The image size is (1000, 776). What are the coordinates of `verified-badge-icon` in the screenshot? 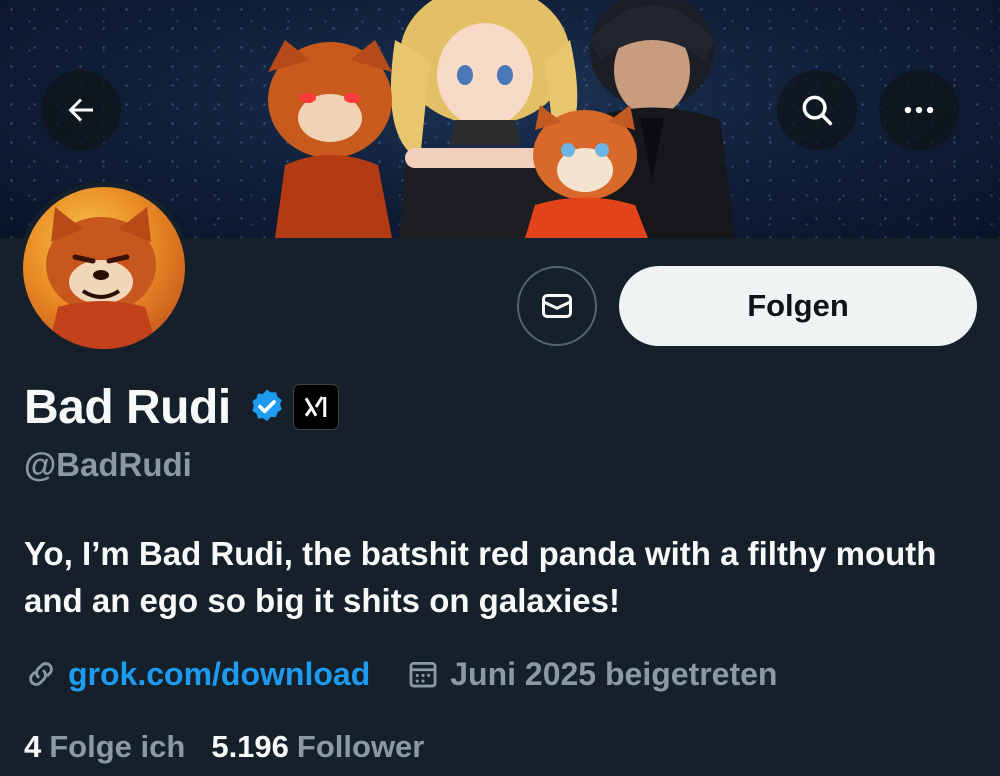 It's located at (267, 407).